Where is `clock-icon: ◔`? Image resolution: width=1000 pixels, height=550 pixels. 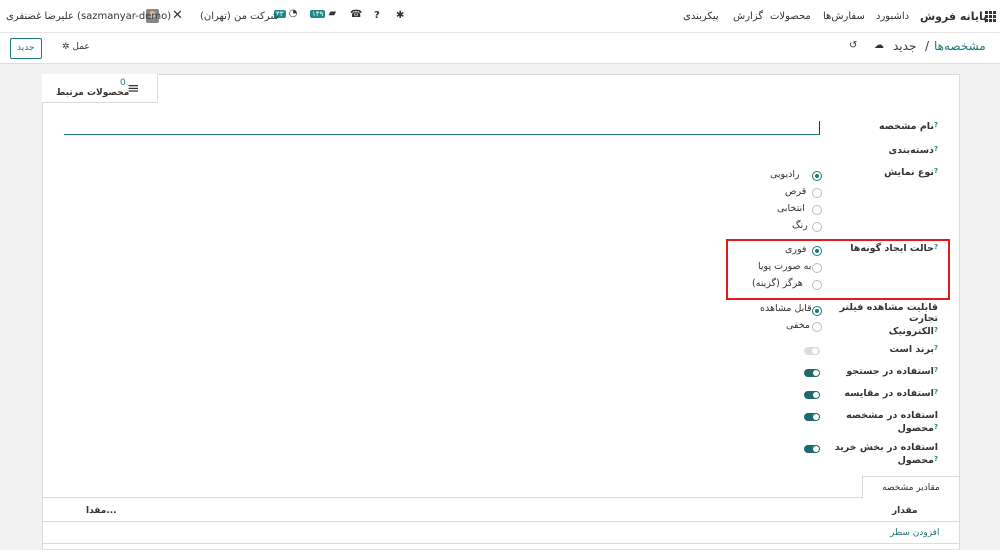 clock-icon: ◔ is located at coordinates (293, 13).